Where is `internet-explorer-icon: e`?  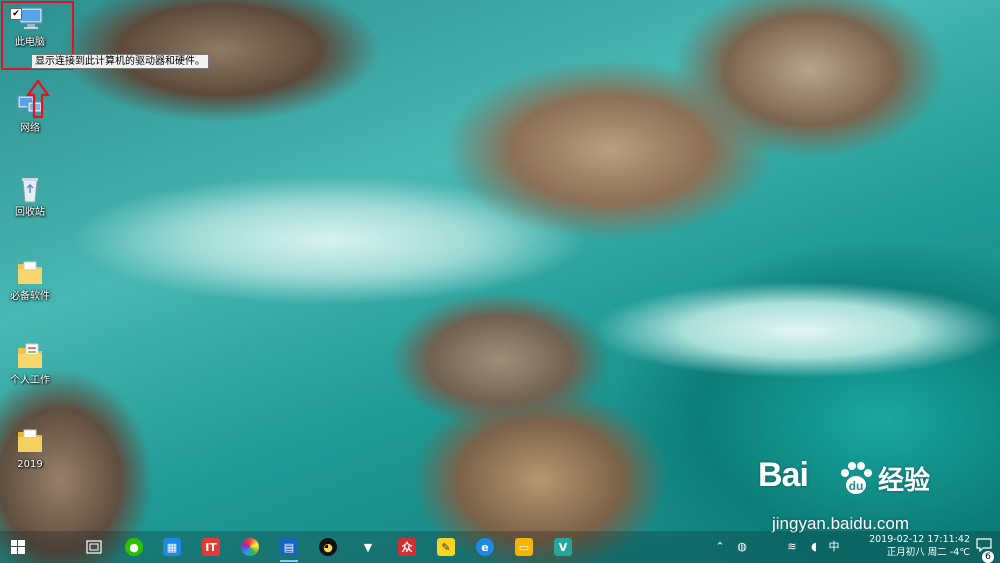
internet-explorer-icon: e is located at coordinates (485, 547).